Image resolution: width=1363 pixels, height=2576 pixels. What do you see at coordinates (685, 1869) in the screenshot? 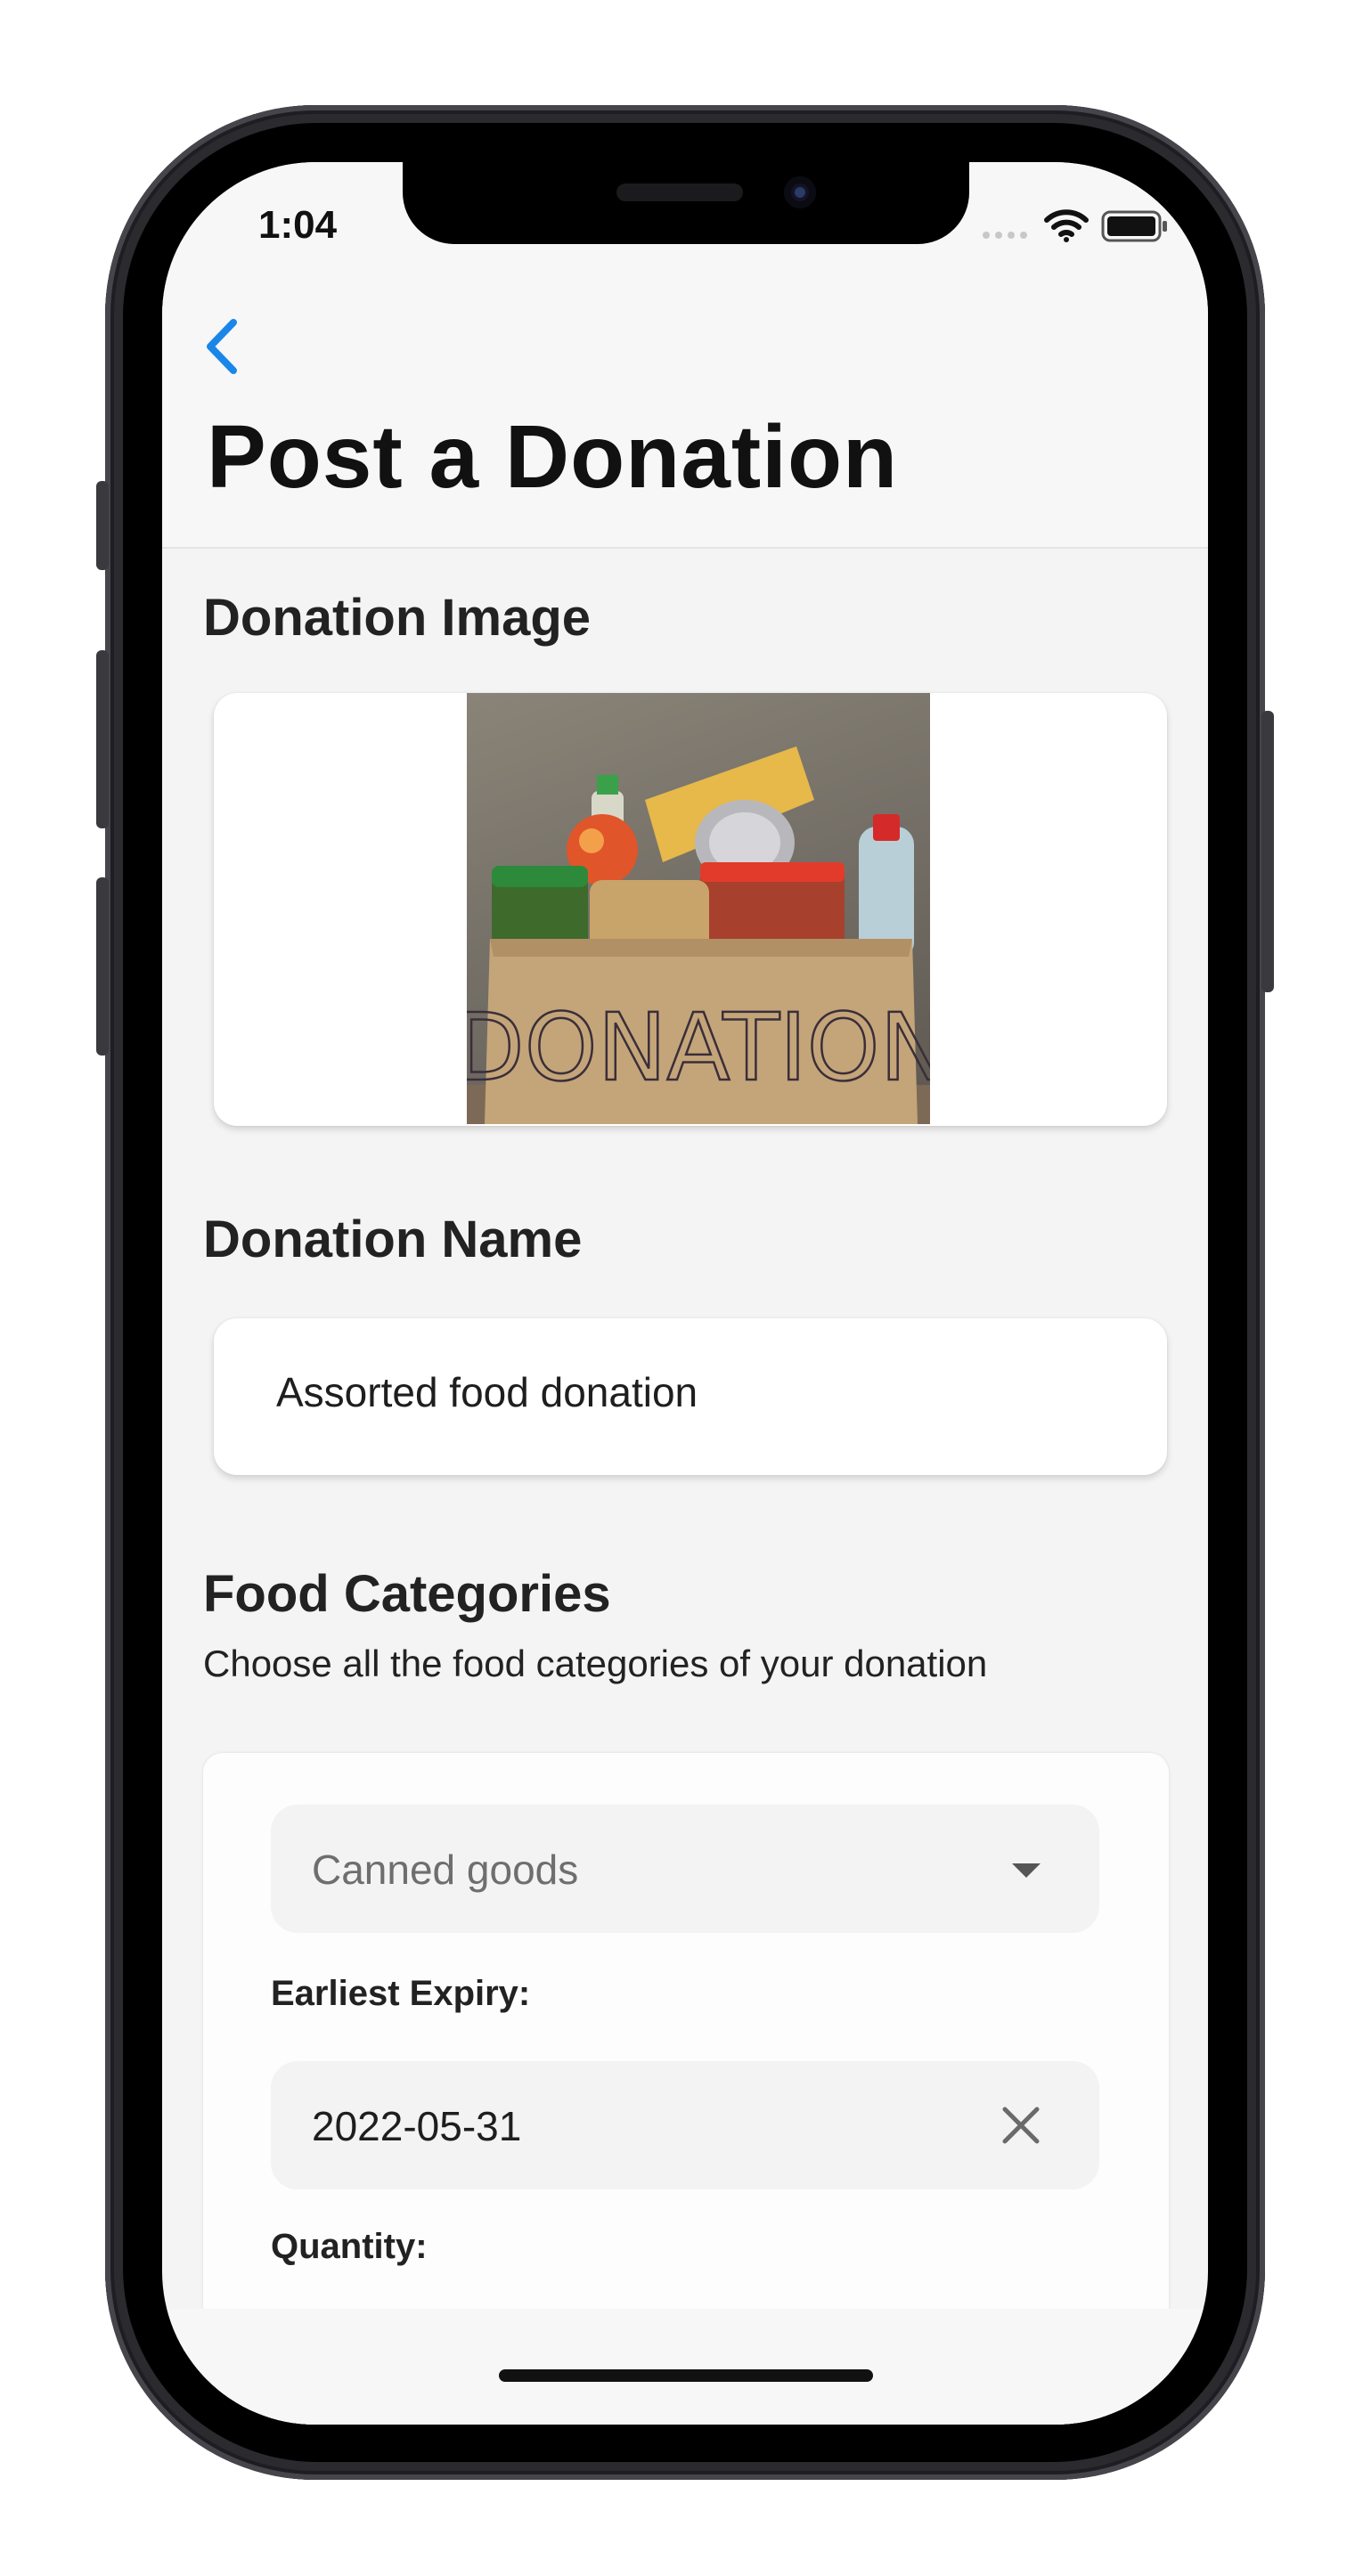
I see `category-select: Canned goods` at bounding box center [685, 1869].